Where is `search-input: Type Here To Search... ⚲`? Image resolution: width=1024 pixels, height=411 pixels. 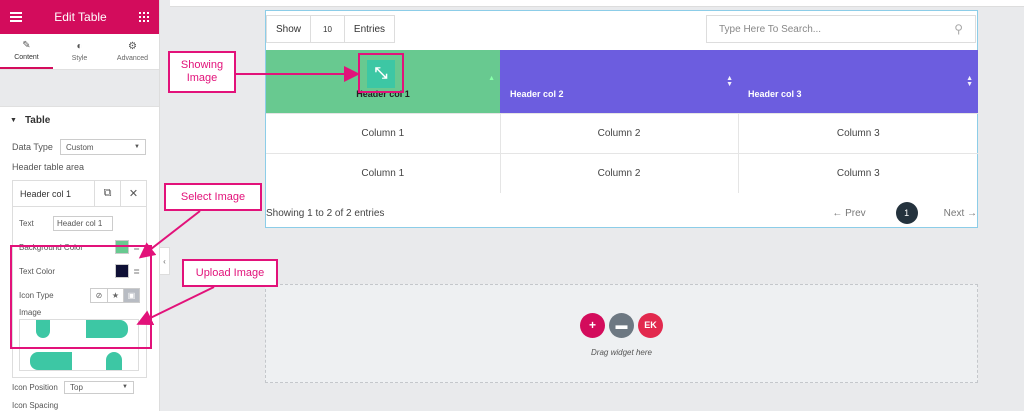
search-input: Type Here To Search... ⚲ is located at coordinates (841, 29).